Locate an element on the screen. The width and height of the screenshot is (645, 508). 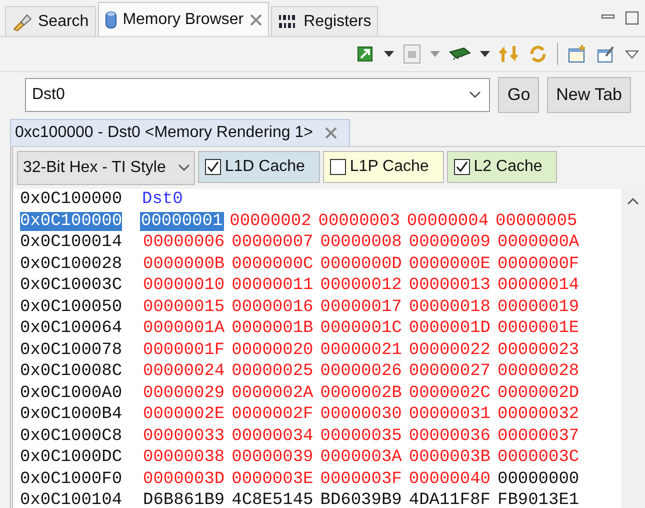
memory-value-cell: 00000001 is located at coordinates (182, 221).